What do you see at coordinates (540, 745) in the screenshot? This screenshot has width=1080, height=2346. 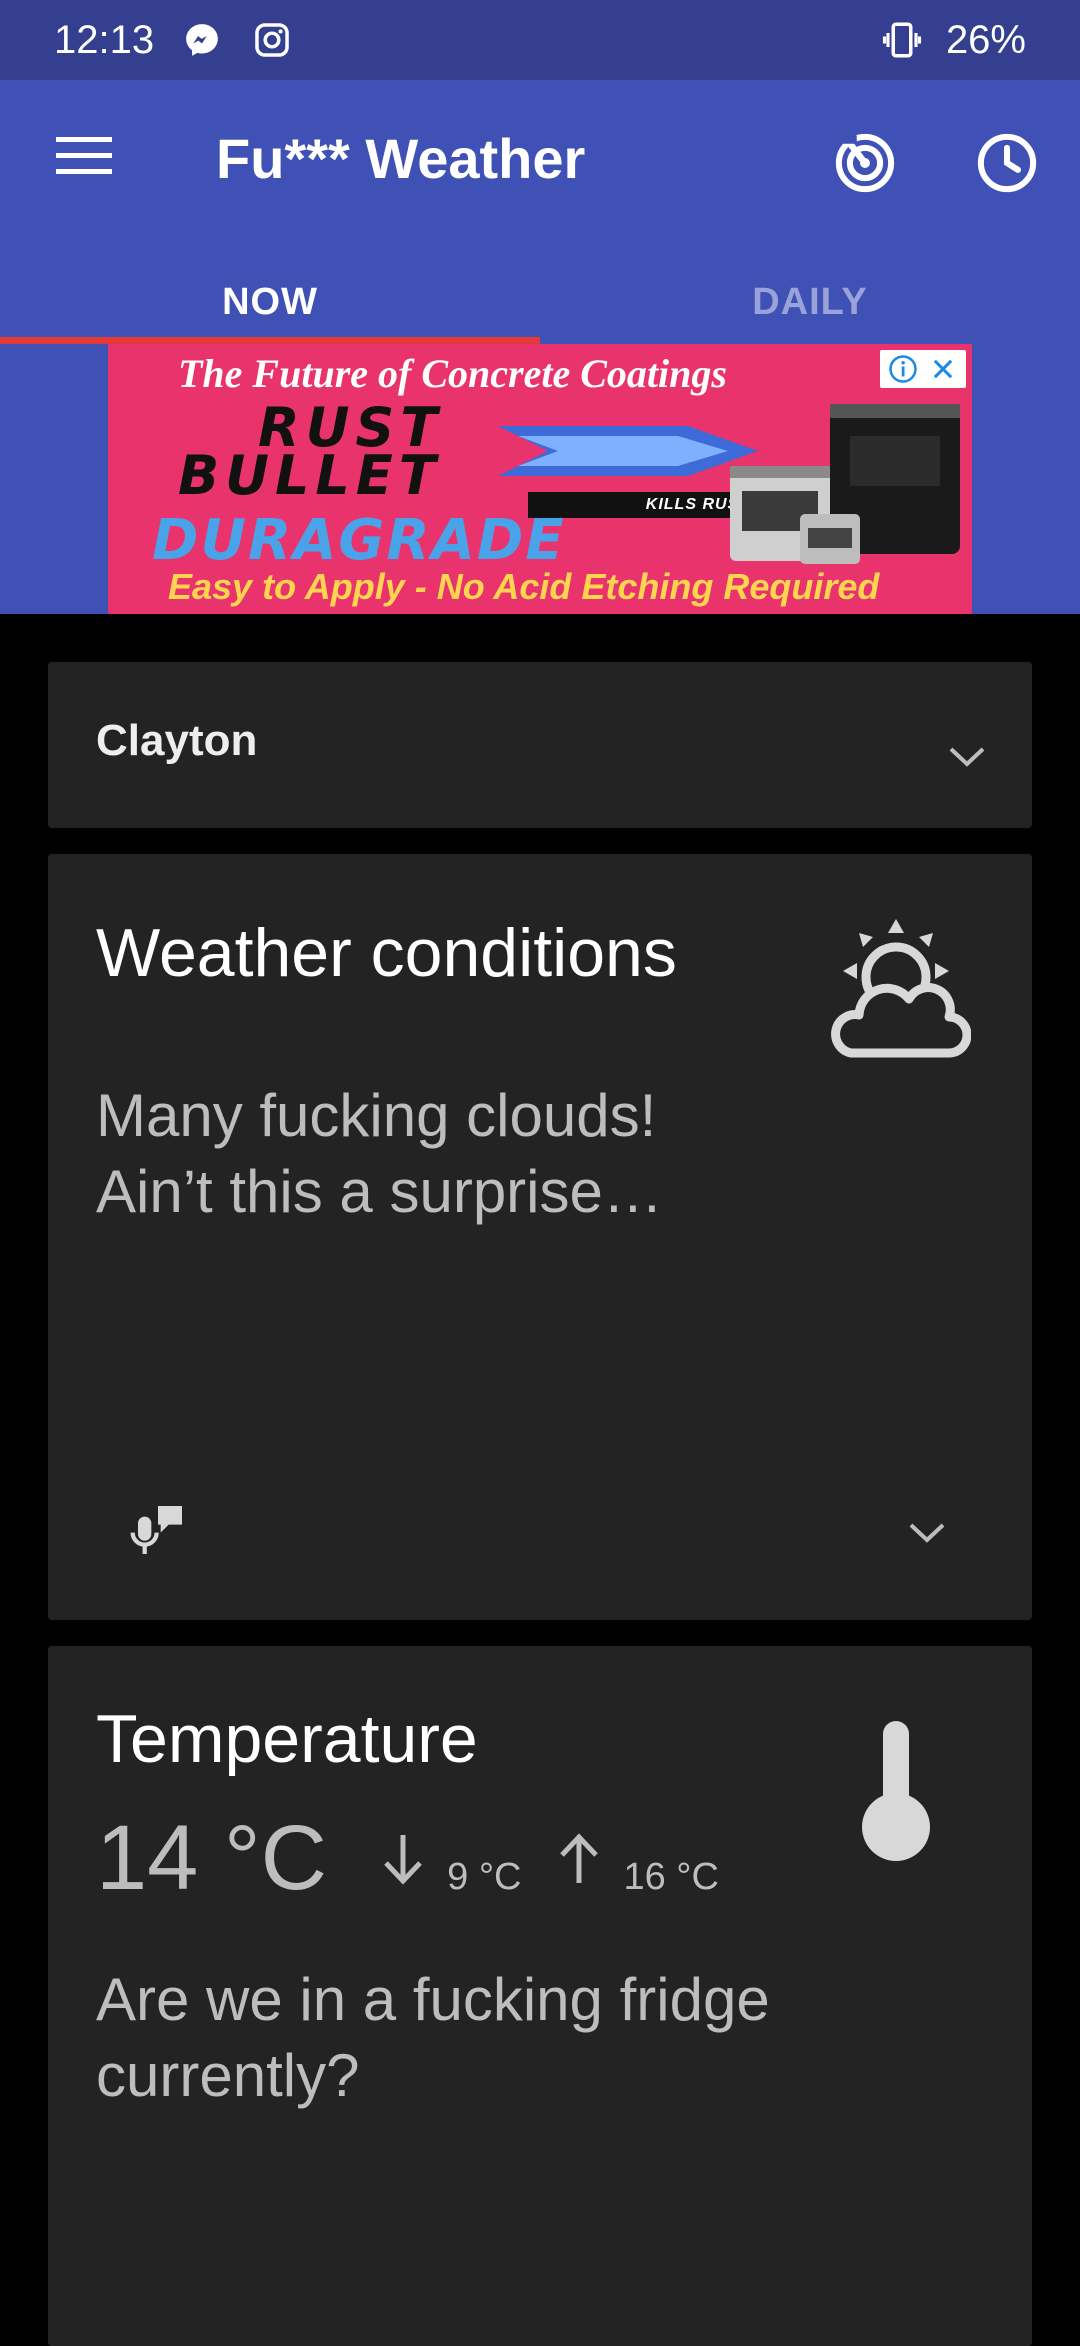 I see `location-selector: Clayton` at bounding box center [540, 745].